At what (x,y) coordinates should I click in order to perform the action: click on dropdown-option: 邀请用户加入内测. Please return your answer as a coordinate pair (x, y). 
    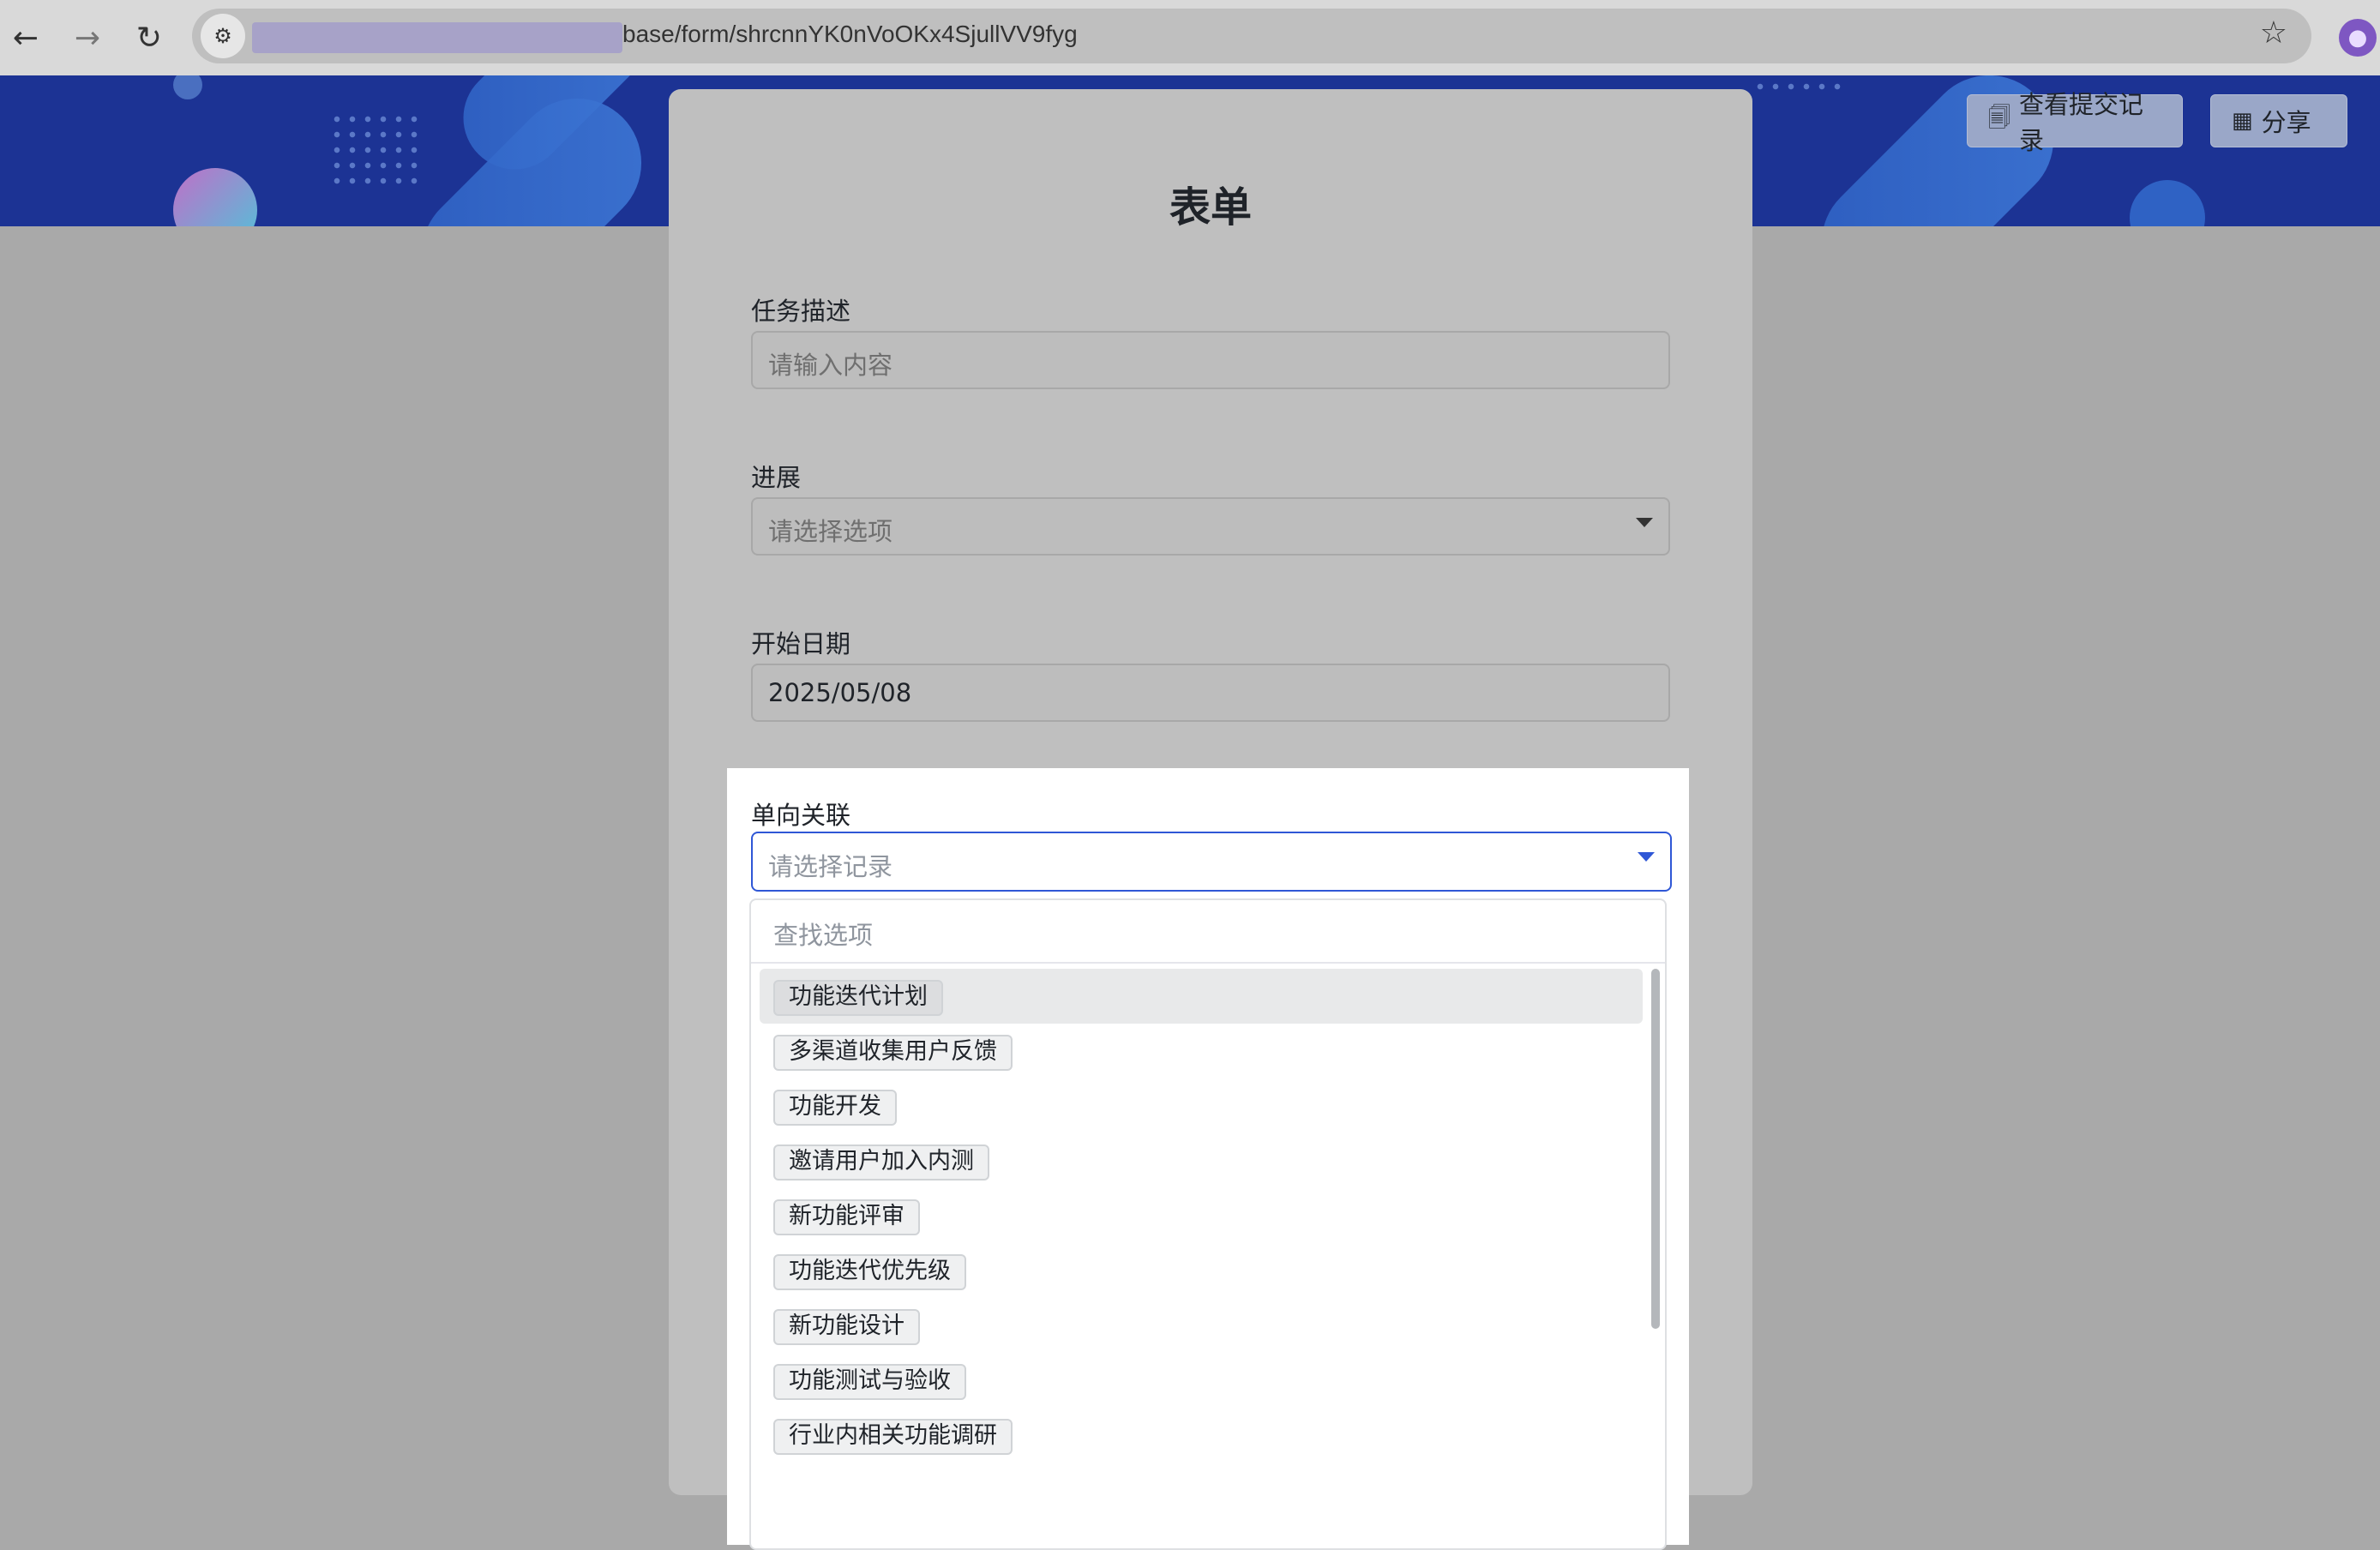
    Looking at the image, I should click on (1202, 1160).